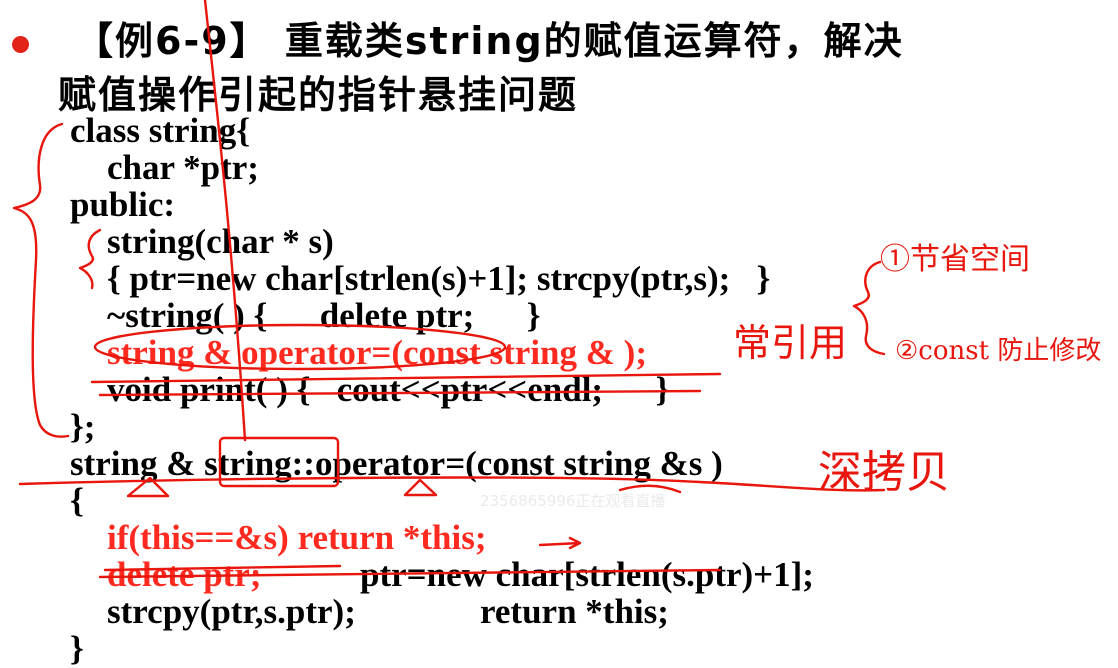 Image resolution: width=1118 pixels, height=668 pixels. What do you see at coordinates (410, 573) in the screenshot?
I see `ink-strike-delete` at bounding box center [410, 573].